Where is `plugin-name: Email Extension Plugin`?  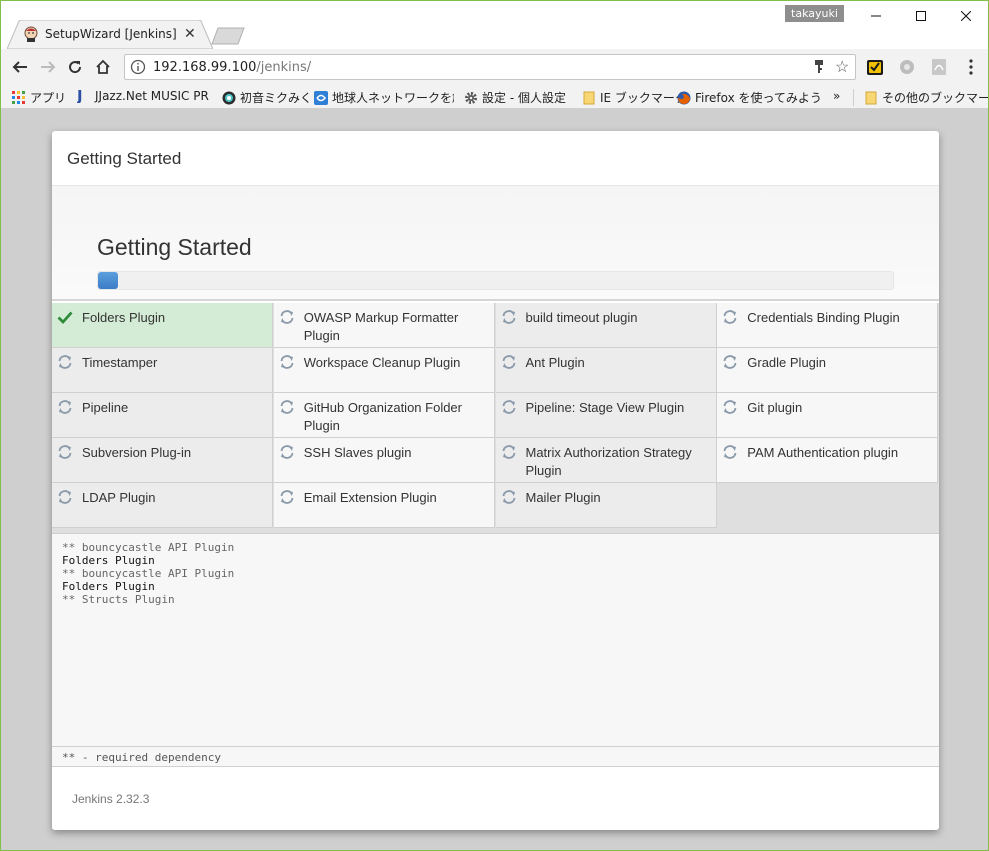
plugin-name: Email Extension Plugin is located at coordinates (370, 497).